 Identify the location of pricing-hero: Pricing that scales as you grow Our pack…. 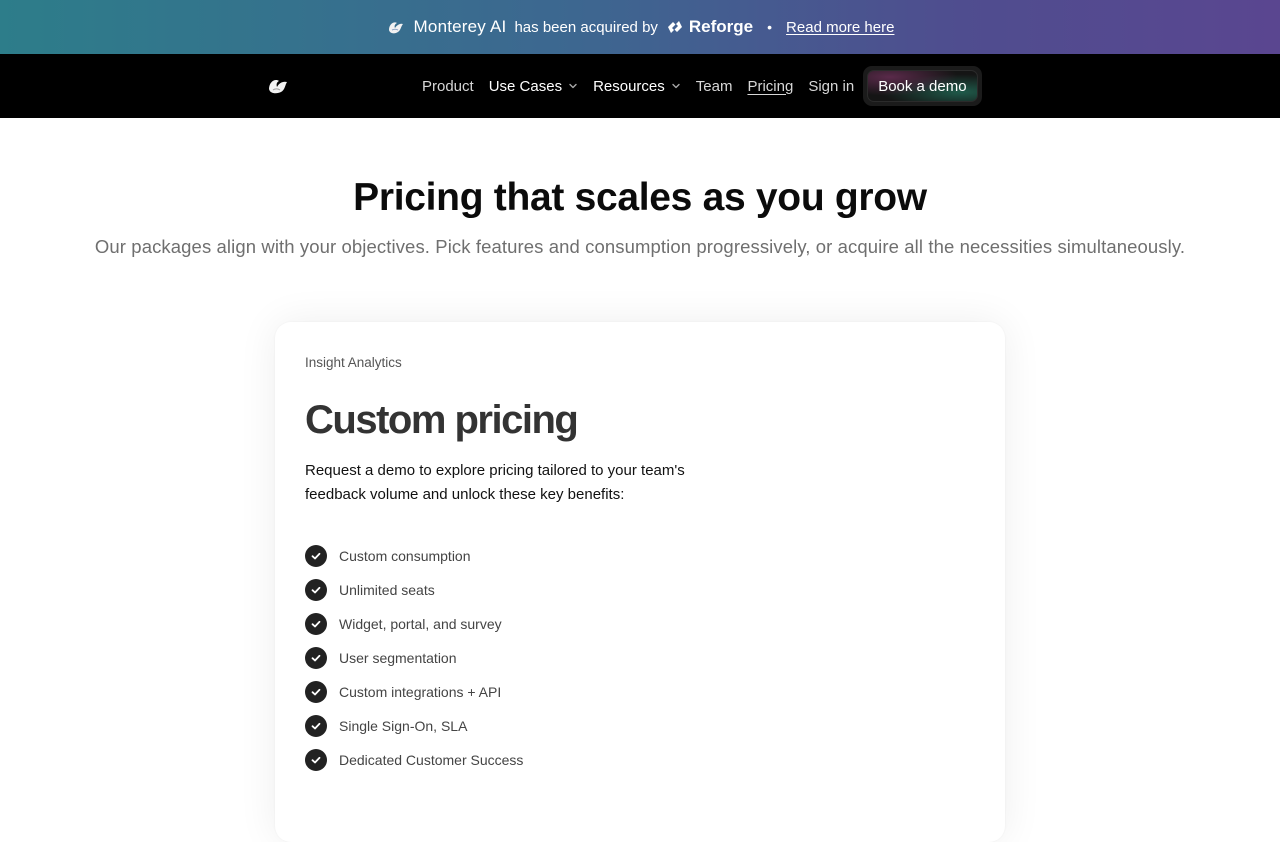
(640, 217).